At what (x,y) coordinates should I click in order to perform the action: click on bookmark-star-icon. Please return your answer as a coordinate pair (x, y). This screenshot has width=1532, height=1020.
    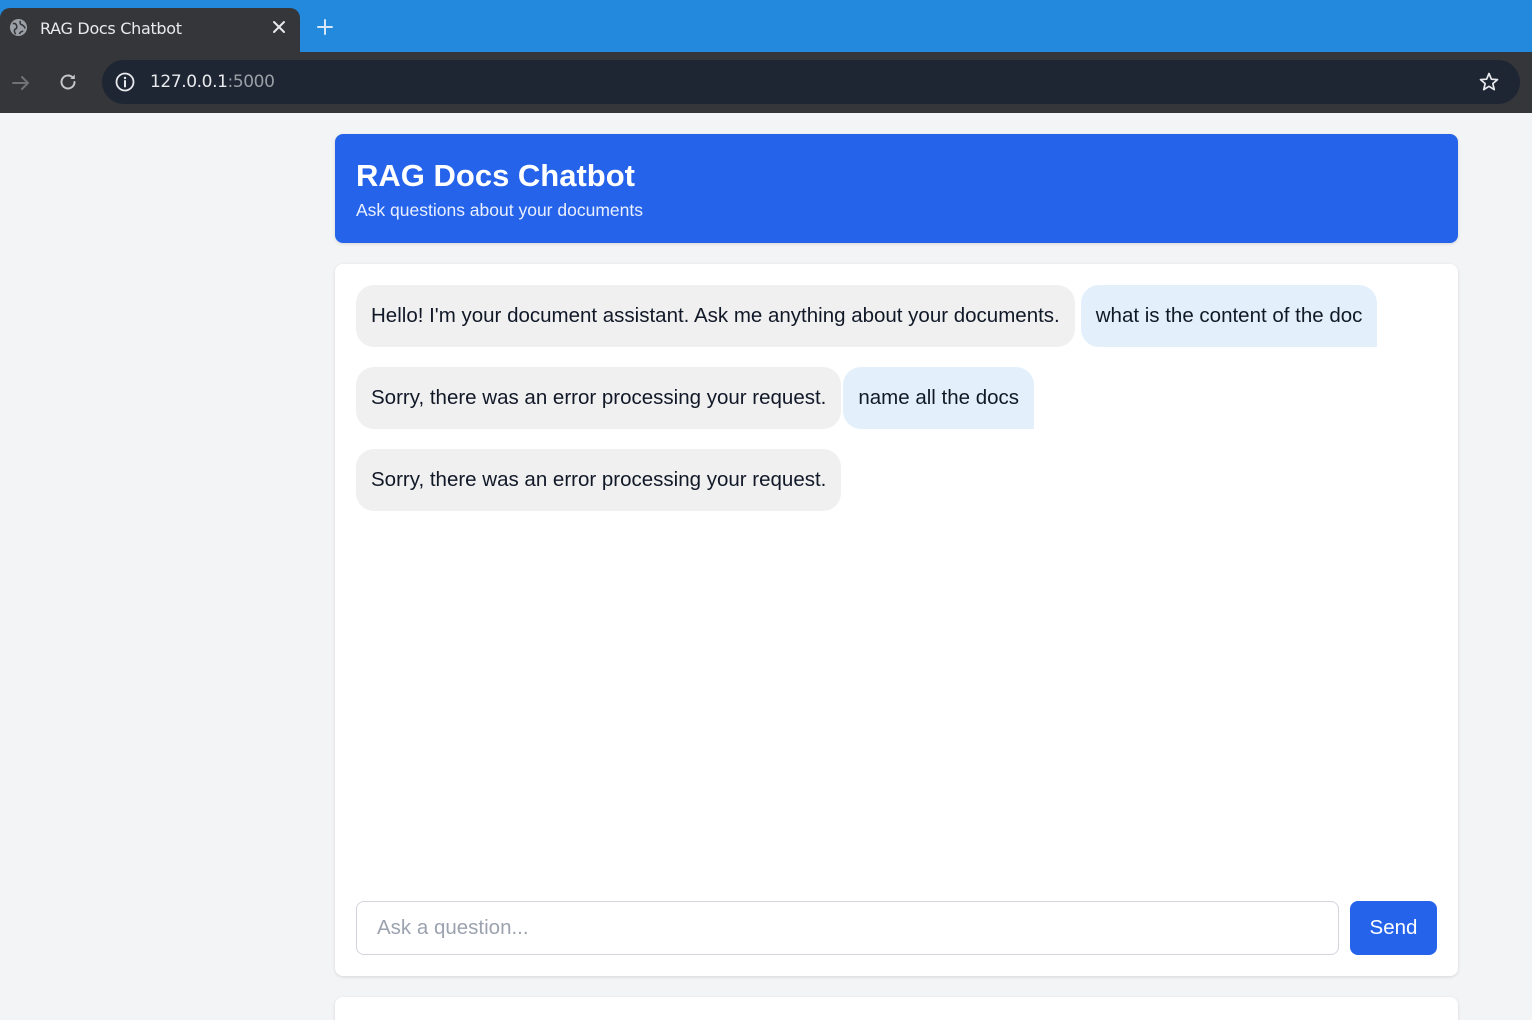
    Looking at the image, I should click on (1489, 82).